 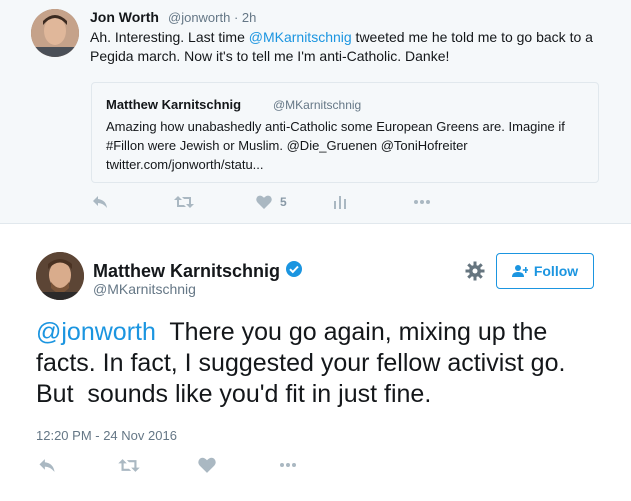 What do you see at coordinates (124, 17) in the screenshot?
I see `parent-author-name: Jon Worth` at bounding box center [124, 17].